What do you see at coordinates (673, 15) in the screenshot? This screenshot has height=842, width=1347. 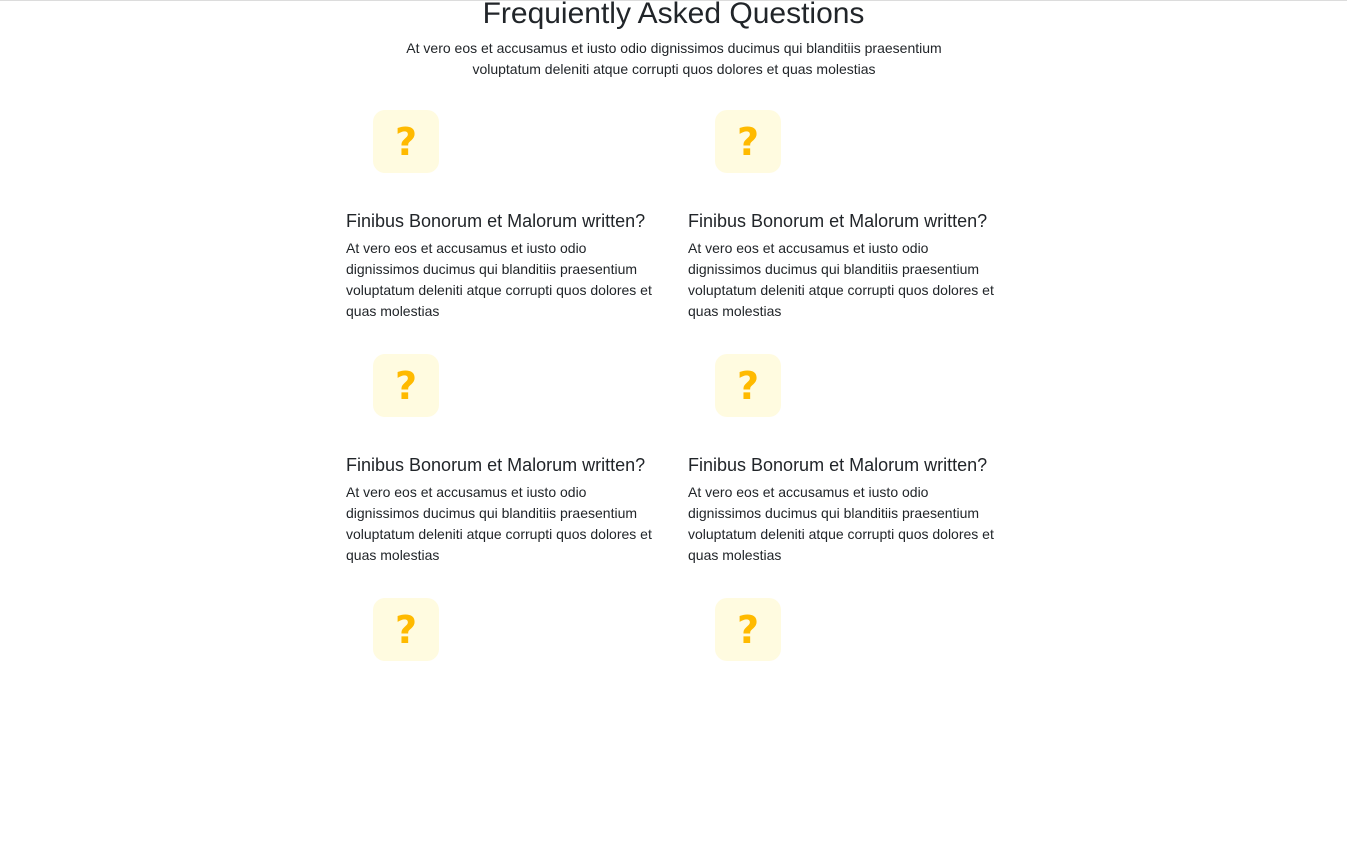 I see `faq-title: Frequiently Asked Questions` at bounding box center [673, 15].